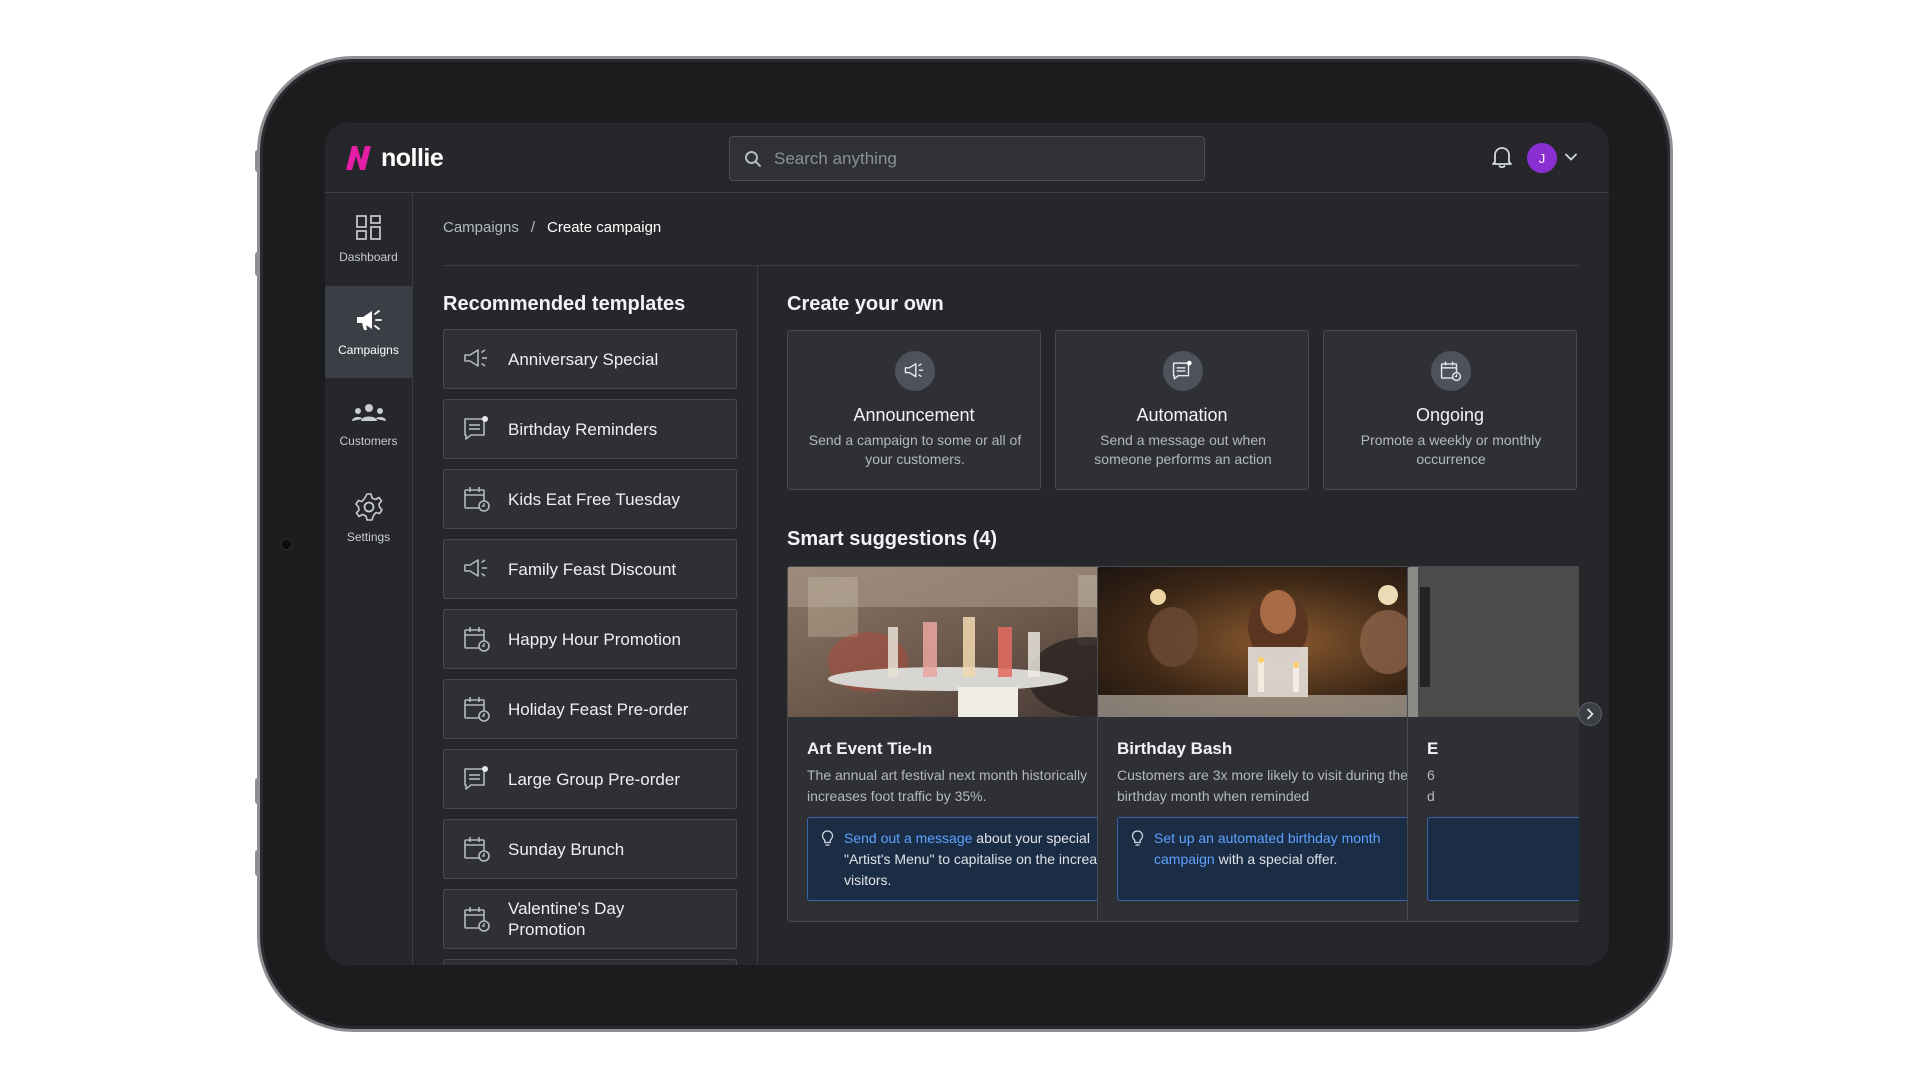  I want to click on user-avatar: J, so click(1542, 158).